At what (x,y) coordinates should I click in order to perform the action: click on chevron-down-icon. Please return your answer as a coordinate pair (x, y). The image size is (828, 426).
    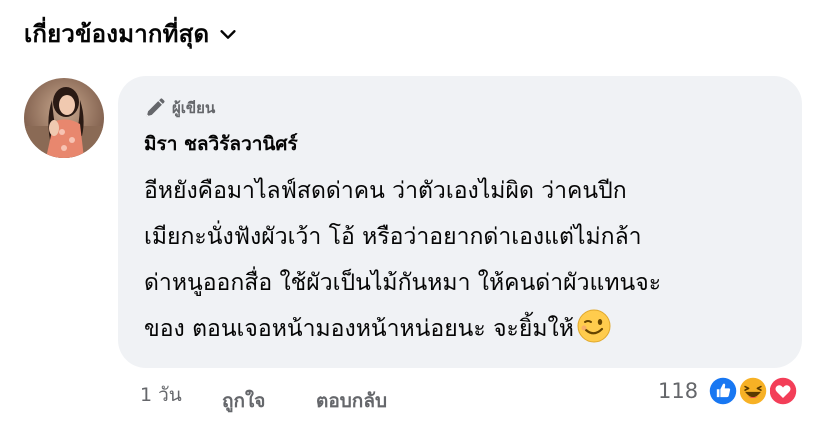
    Looking at the image, I should click on (228, 34).